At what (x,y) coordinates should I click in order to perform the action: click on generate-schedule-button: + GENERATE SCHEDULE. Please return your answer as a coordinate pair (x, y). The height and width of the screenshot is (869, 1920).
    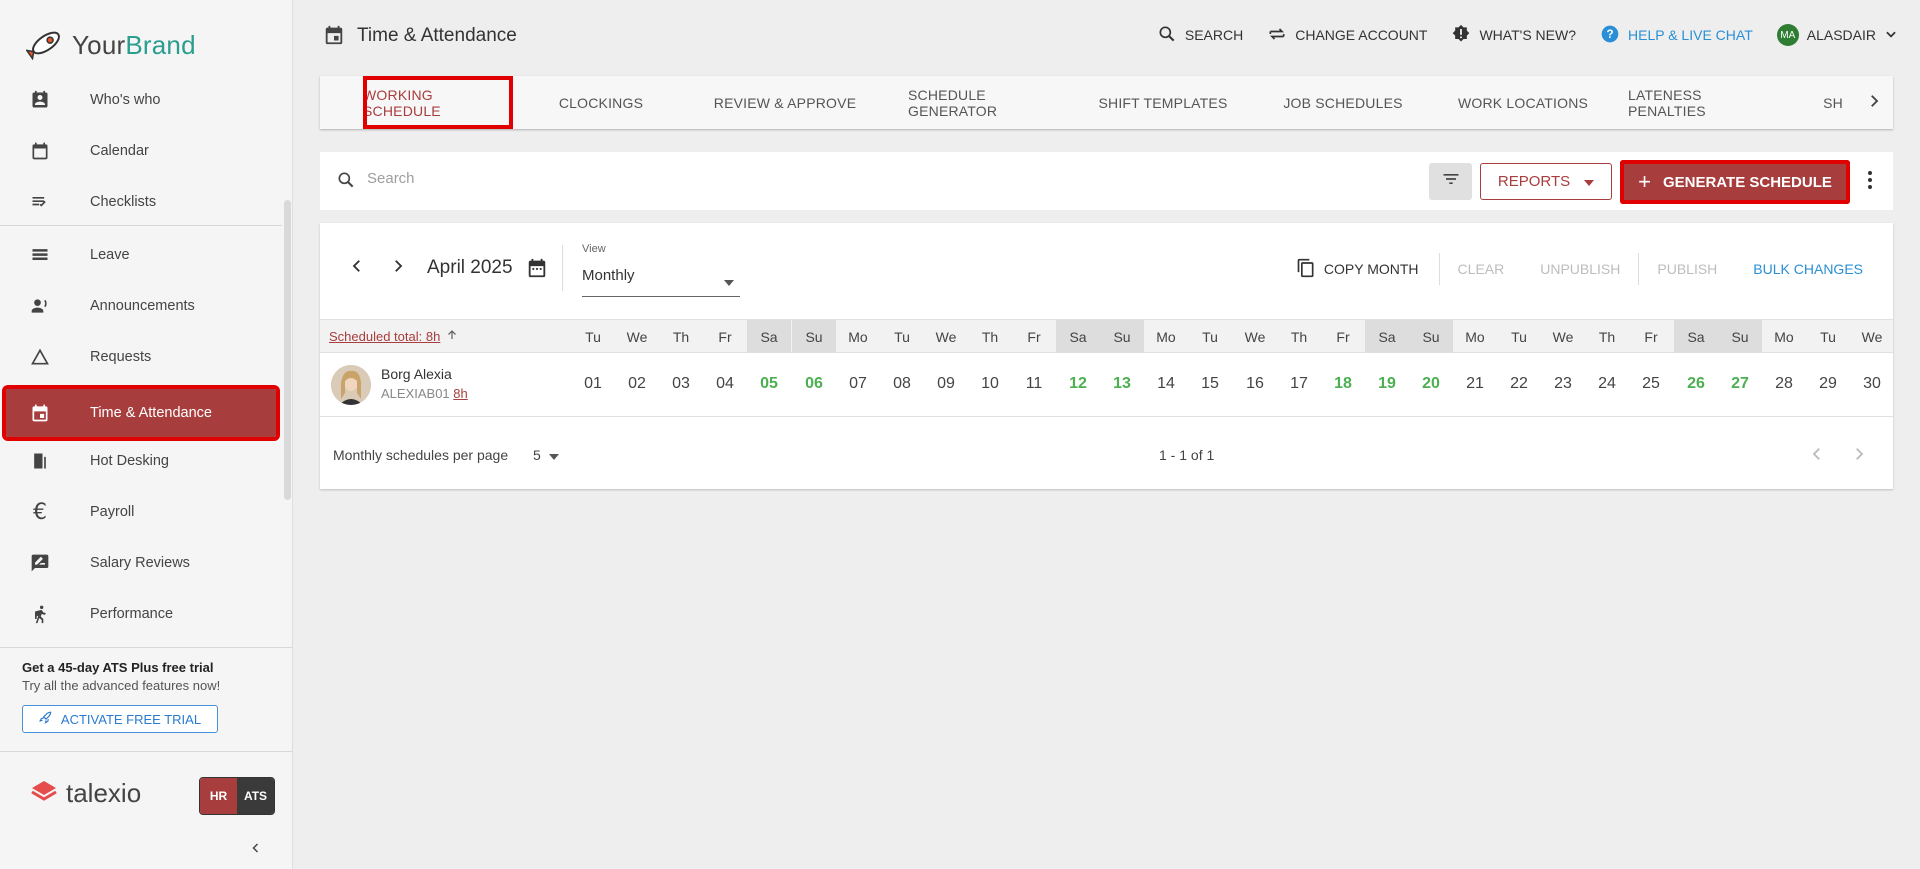
    Looking at the image, I should click on (1735, 182).